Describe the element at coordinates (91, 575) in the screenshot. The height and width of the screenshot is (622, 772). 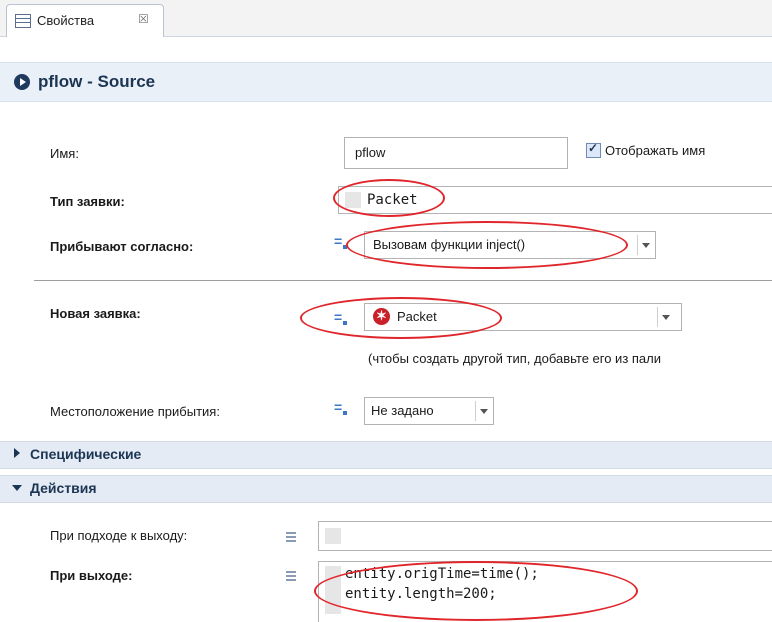
I see `on-exit-label: При выходе:` at that location.